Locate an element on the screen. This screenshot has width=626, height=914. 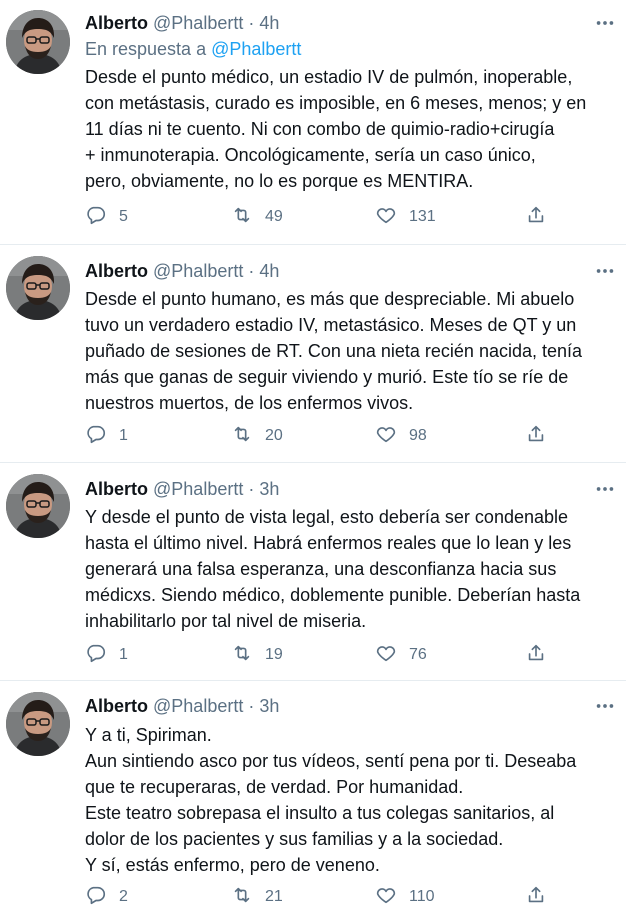
retweet-count: 19 is located at coordinates (274, 654).